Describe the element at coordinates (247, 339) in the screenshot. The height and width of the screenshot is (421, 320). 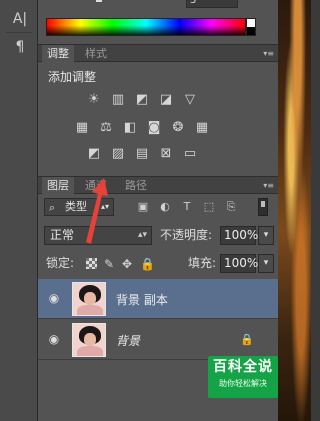
I see `lock-icon: 🔒` at that location.